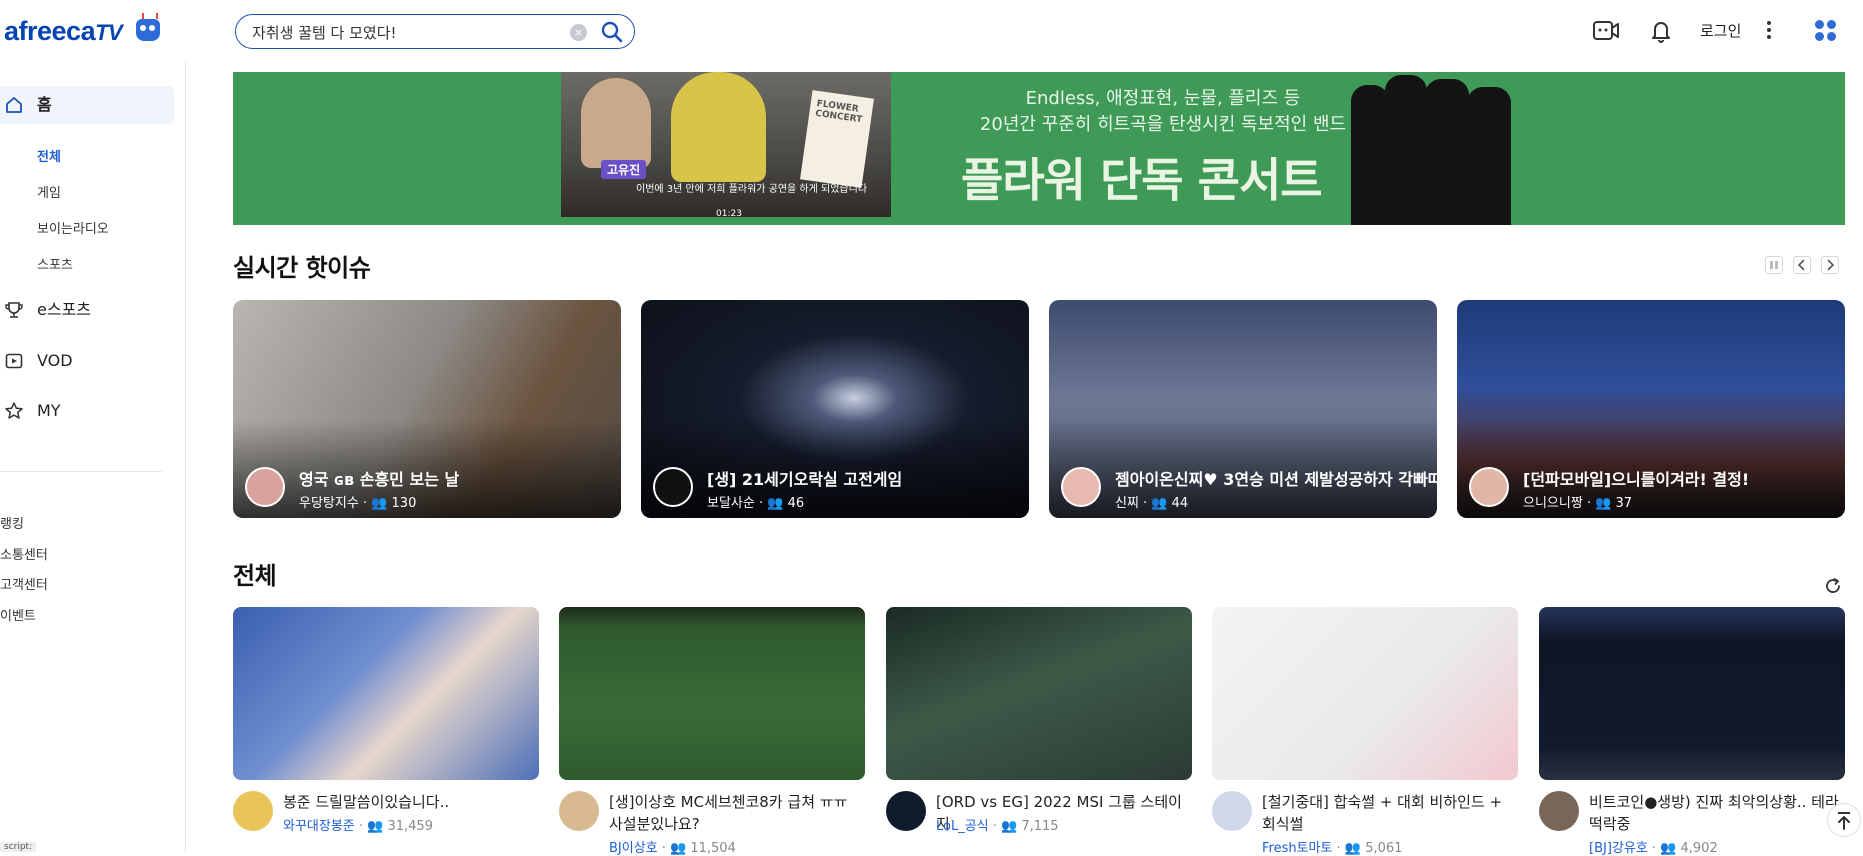 The width and height of the screenshot is (1863, 856). What do you see at coordinates (55, 263) in the screenshot?
I see `sidebar-sub-sports: 스포츠` at bounding box center [55, 263].